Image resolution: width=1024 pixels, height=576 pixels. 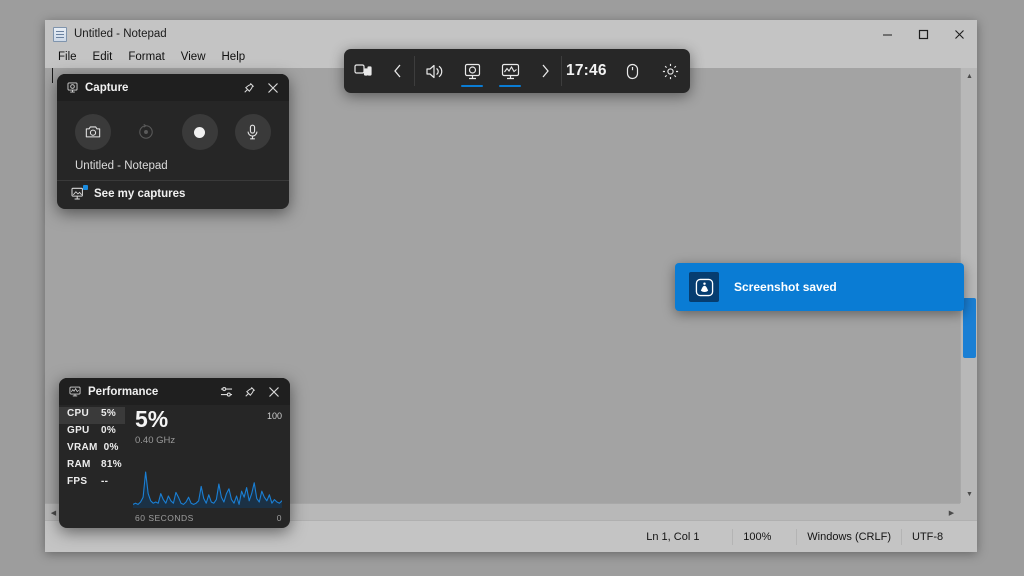 I want to click on metric-cpu-label: CPU, so click(x=78, y=413).